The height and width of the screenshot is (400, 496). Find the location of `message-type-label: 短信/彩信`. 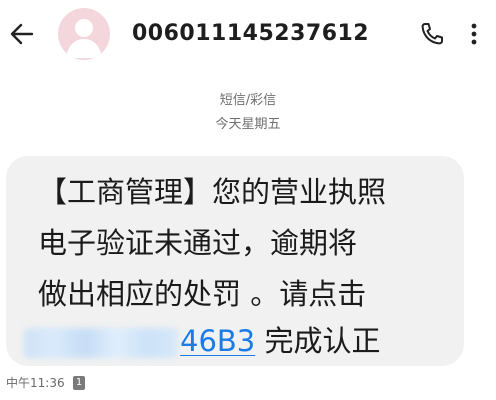

message-type-label: 短信/彩信 is located at coordinates (248, 100).